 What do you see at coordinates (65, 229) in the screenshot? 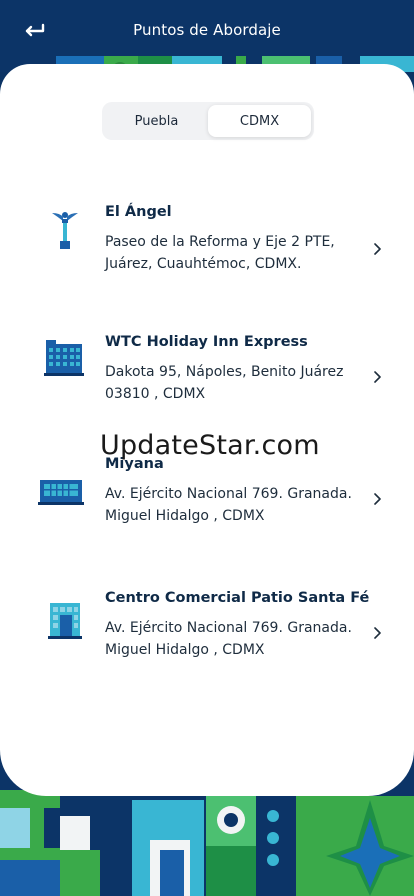
I see `monument-icon` at bounding box center [65, 229].